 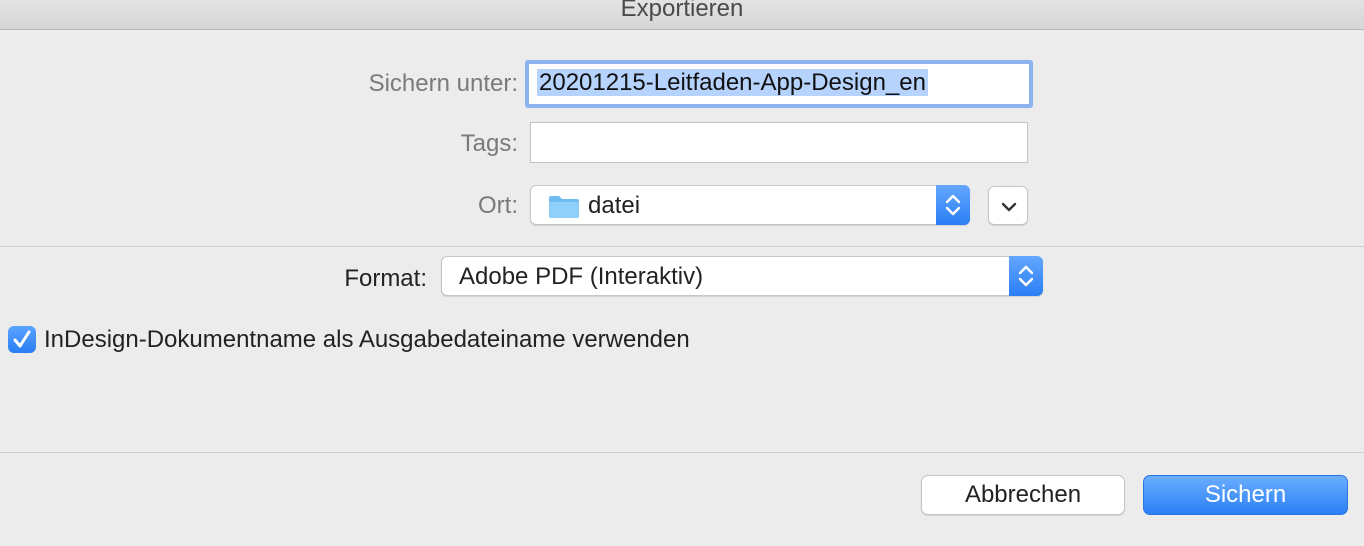 What do you see at coordinates (750, 205) in the screenshot?
I see `location-popup: datei` at bounding box center [750, 205].